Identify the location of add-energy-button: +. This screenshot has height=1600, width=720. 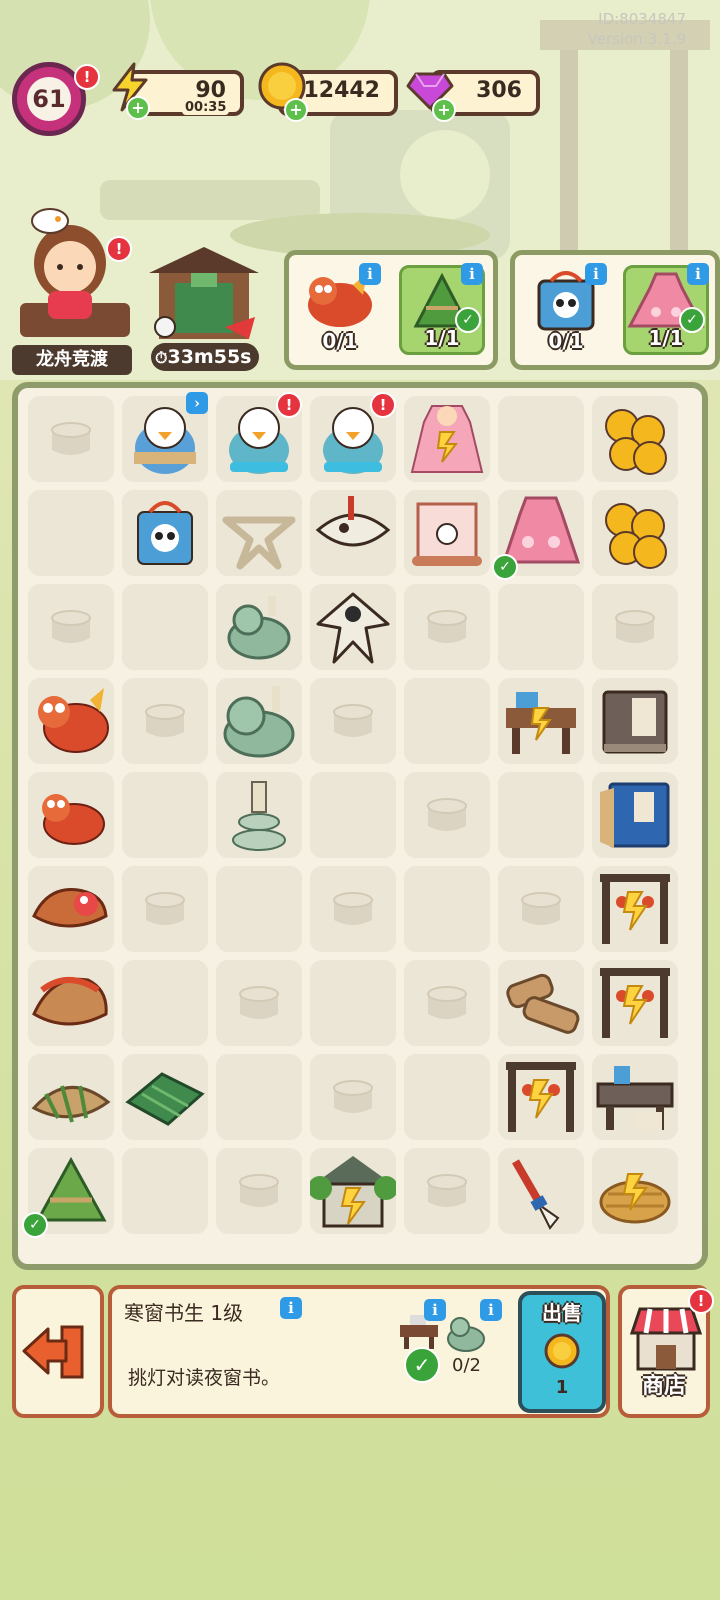
(138, 108).